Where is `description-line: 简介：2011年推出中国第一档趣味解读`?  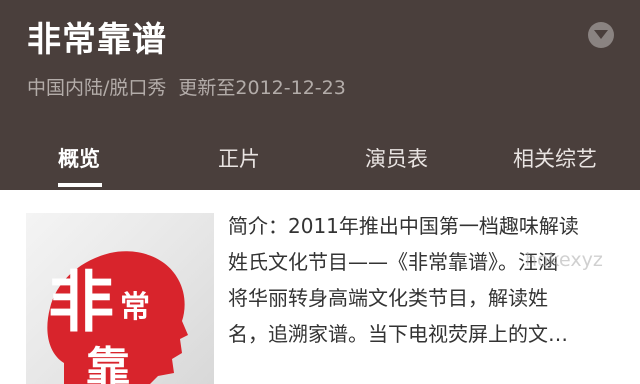
description-line: 简介：2011年推出中国第一档趣味解读 is located at coordinates (403, 226).